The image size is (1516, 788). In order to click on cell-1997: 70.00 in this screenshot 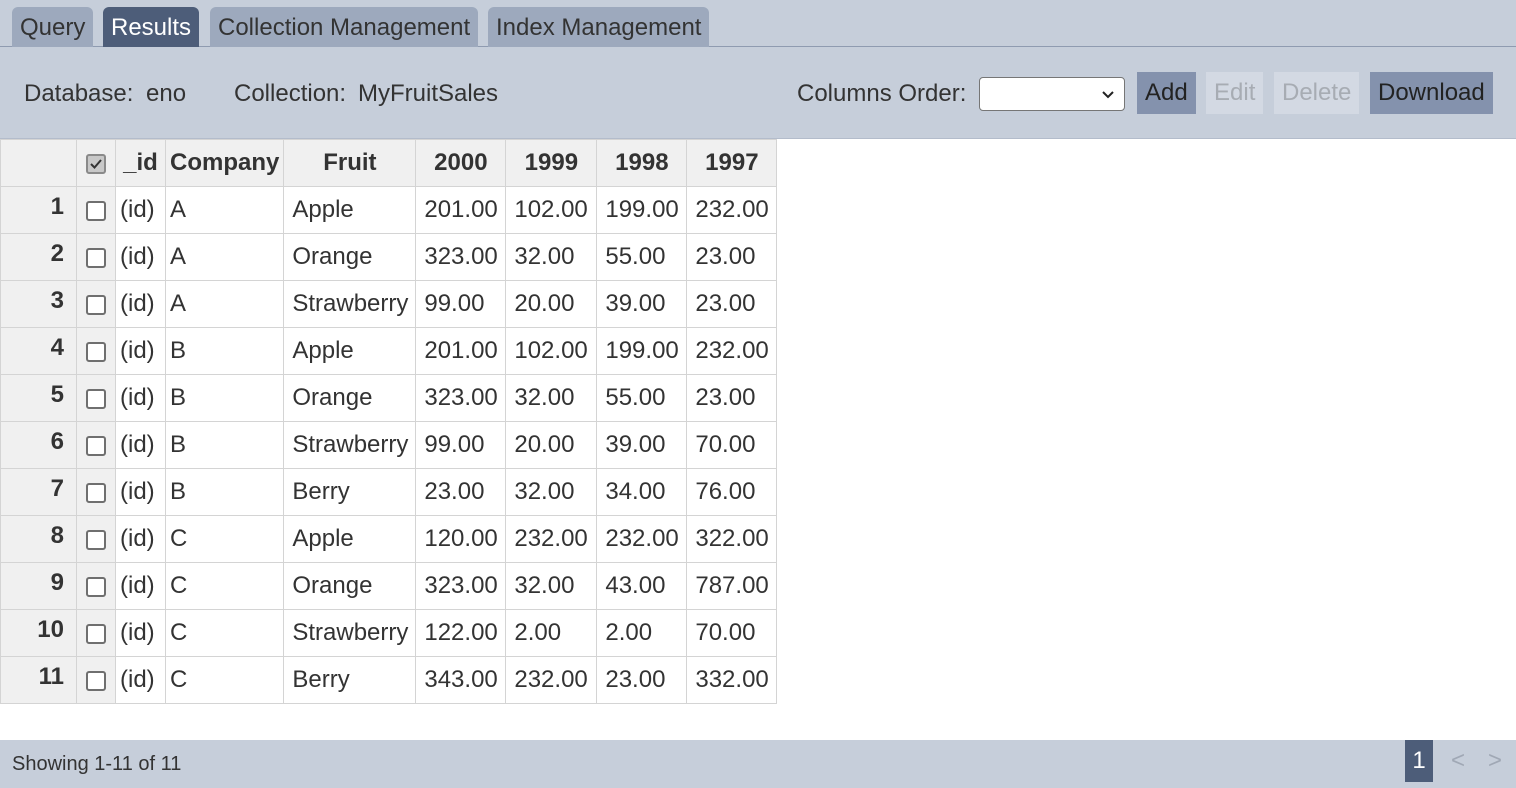, I will do `click(732, 633)`.